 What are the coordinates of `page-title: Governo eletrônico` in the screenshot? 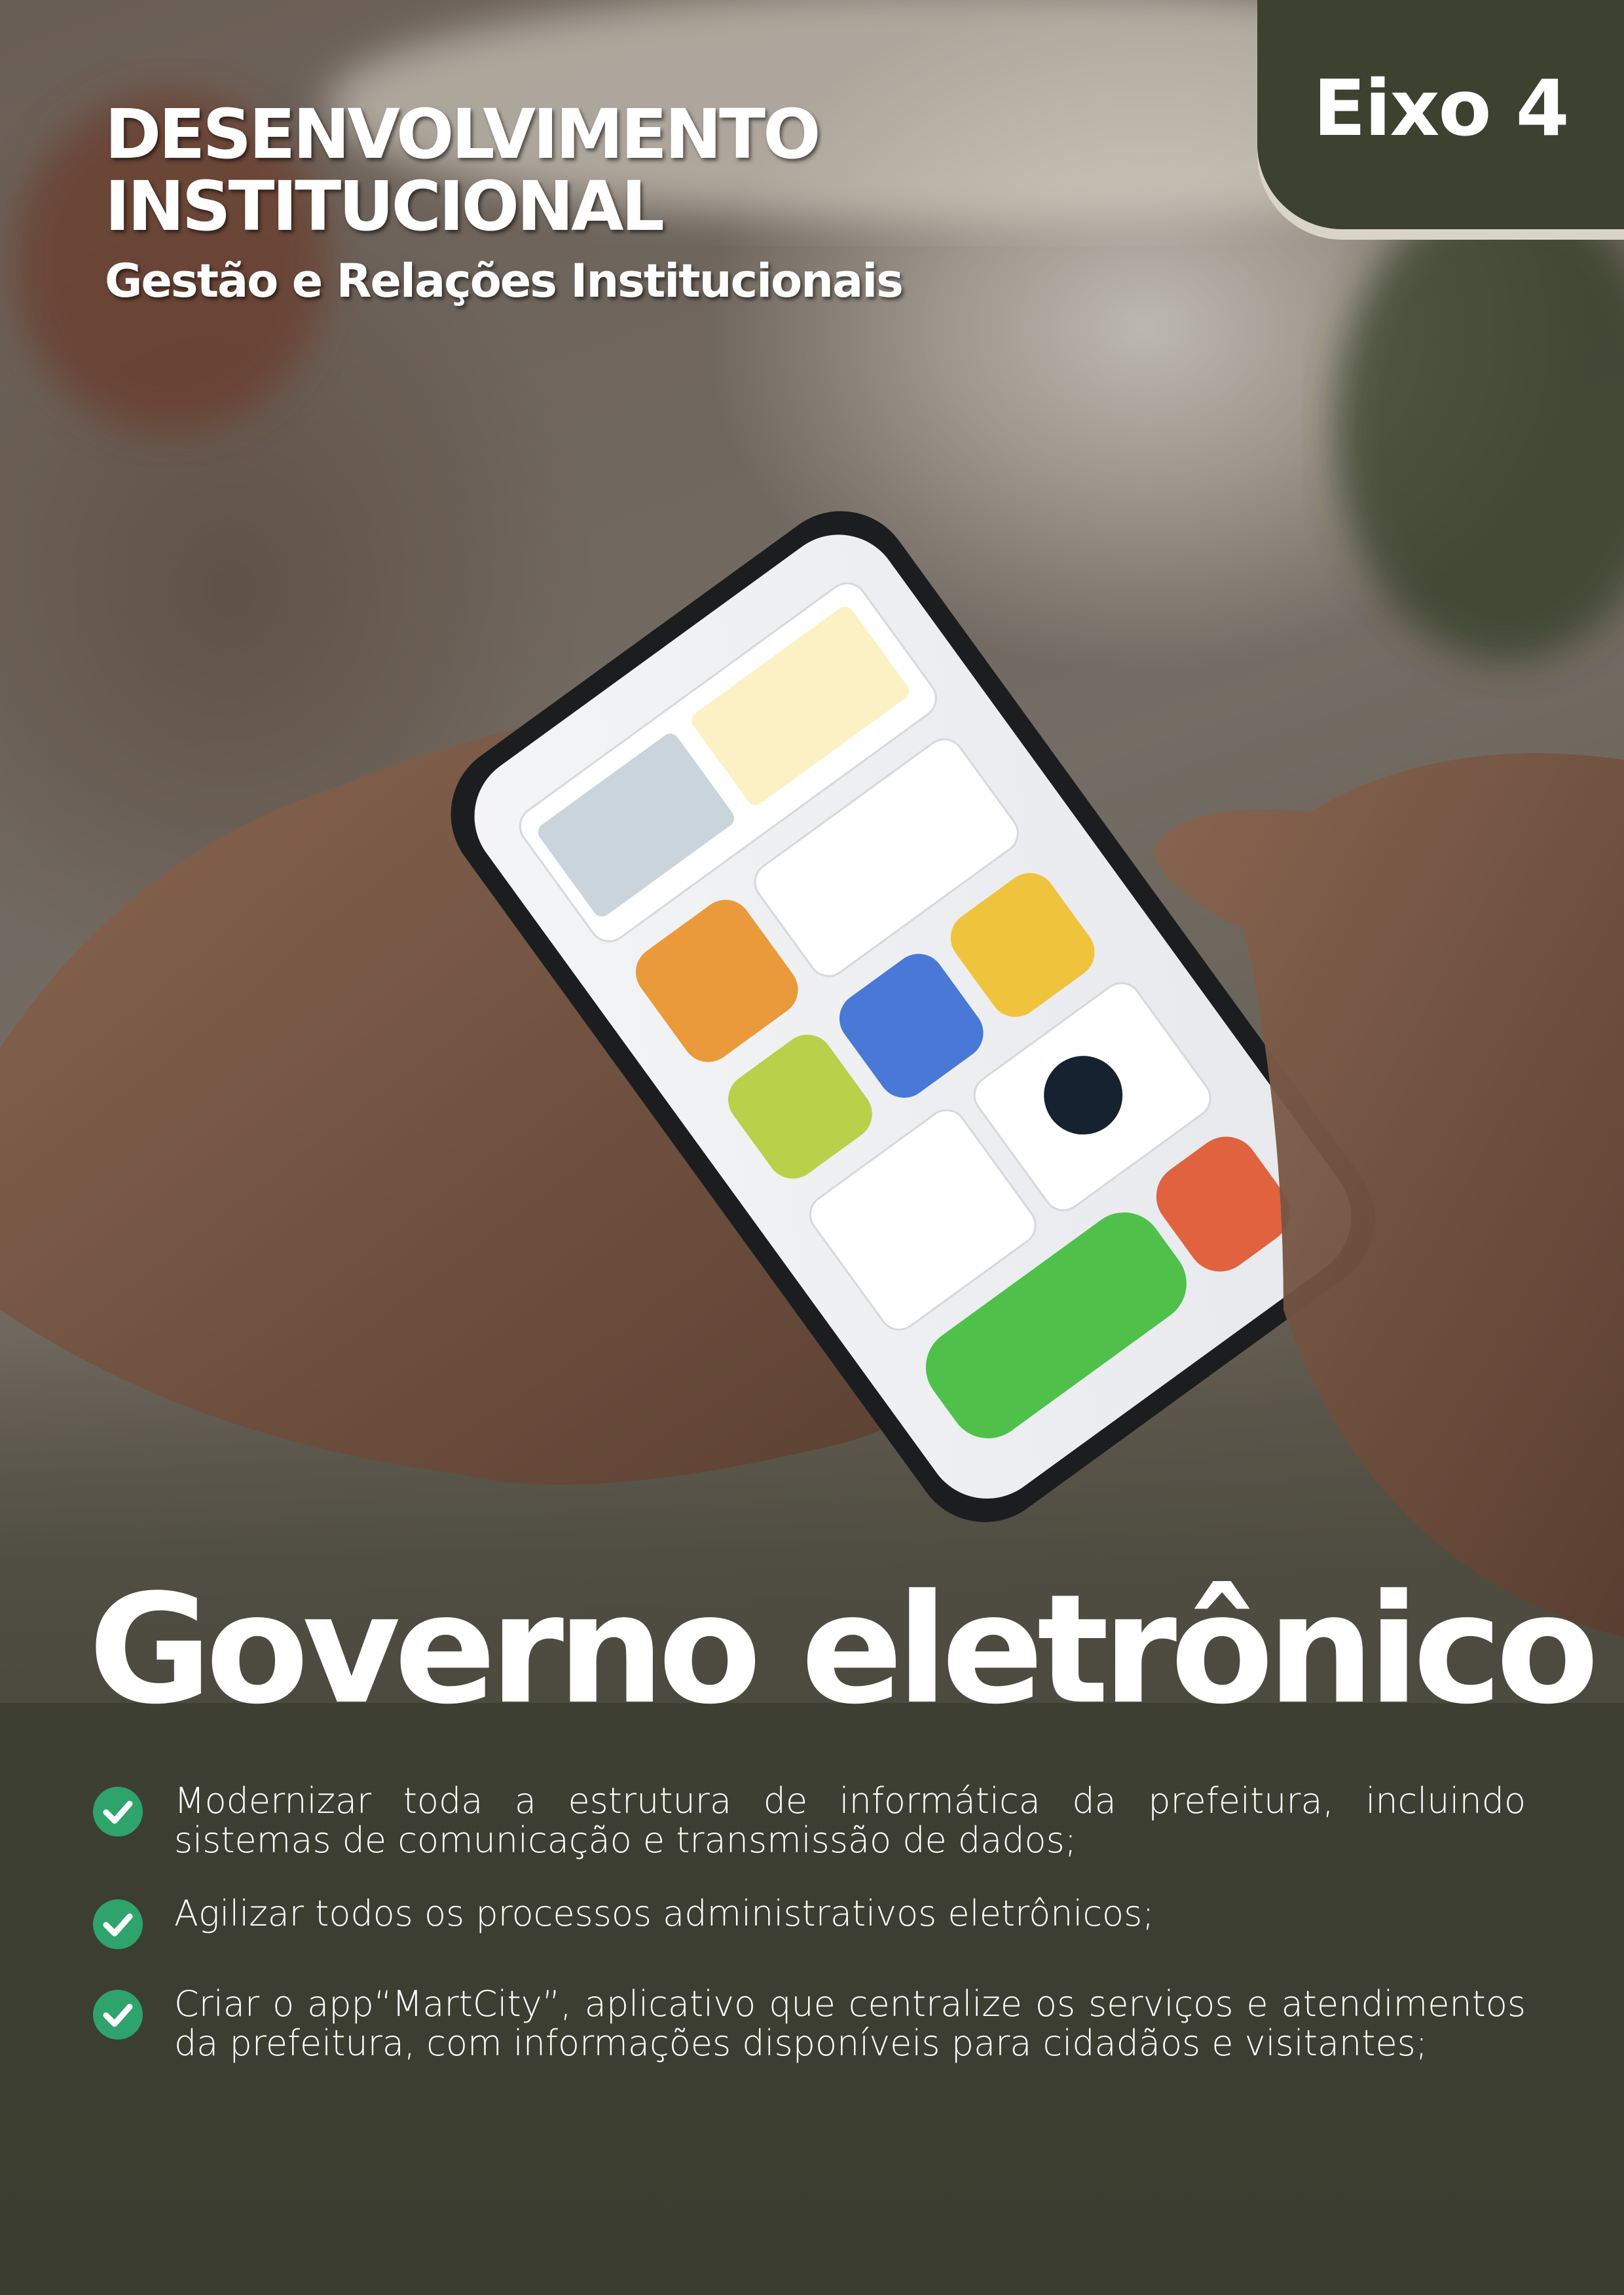 It's located at (843, 1650).